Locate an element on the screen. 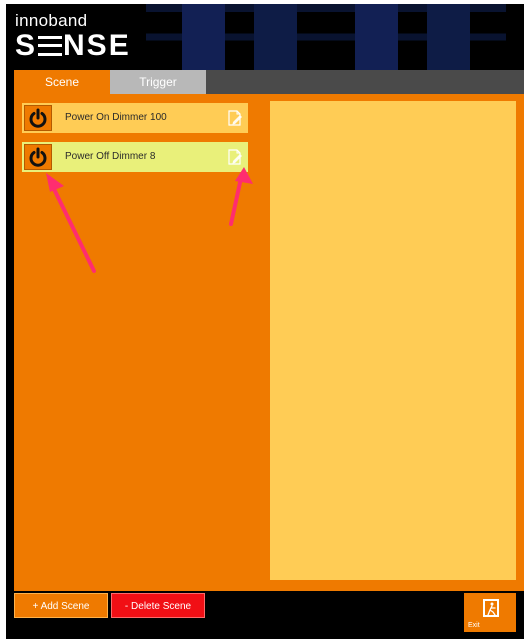 The height and width of the screenshot is (643, 524). header-background-art is located at coordinates (326, 37).